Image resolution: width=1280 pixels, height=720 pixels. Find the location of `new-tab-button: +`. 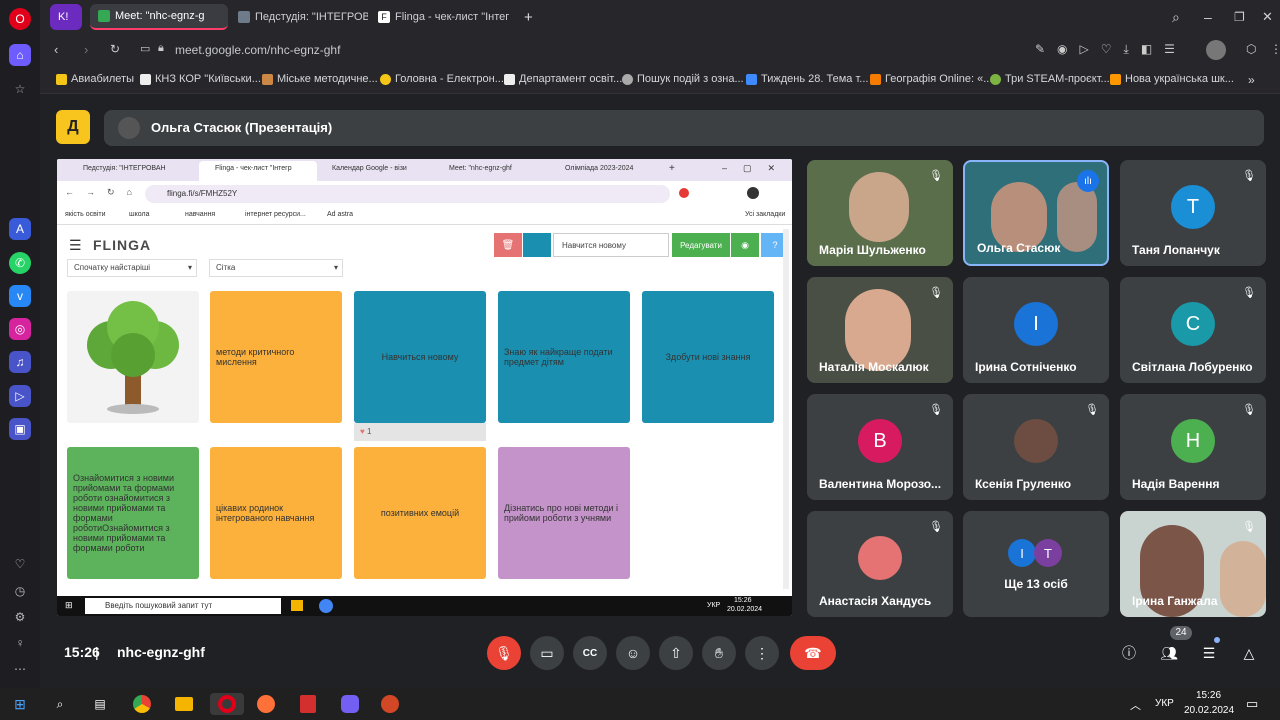

new-tab-button: + is located at coordinates (526, 17).